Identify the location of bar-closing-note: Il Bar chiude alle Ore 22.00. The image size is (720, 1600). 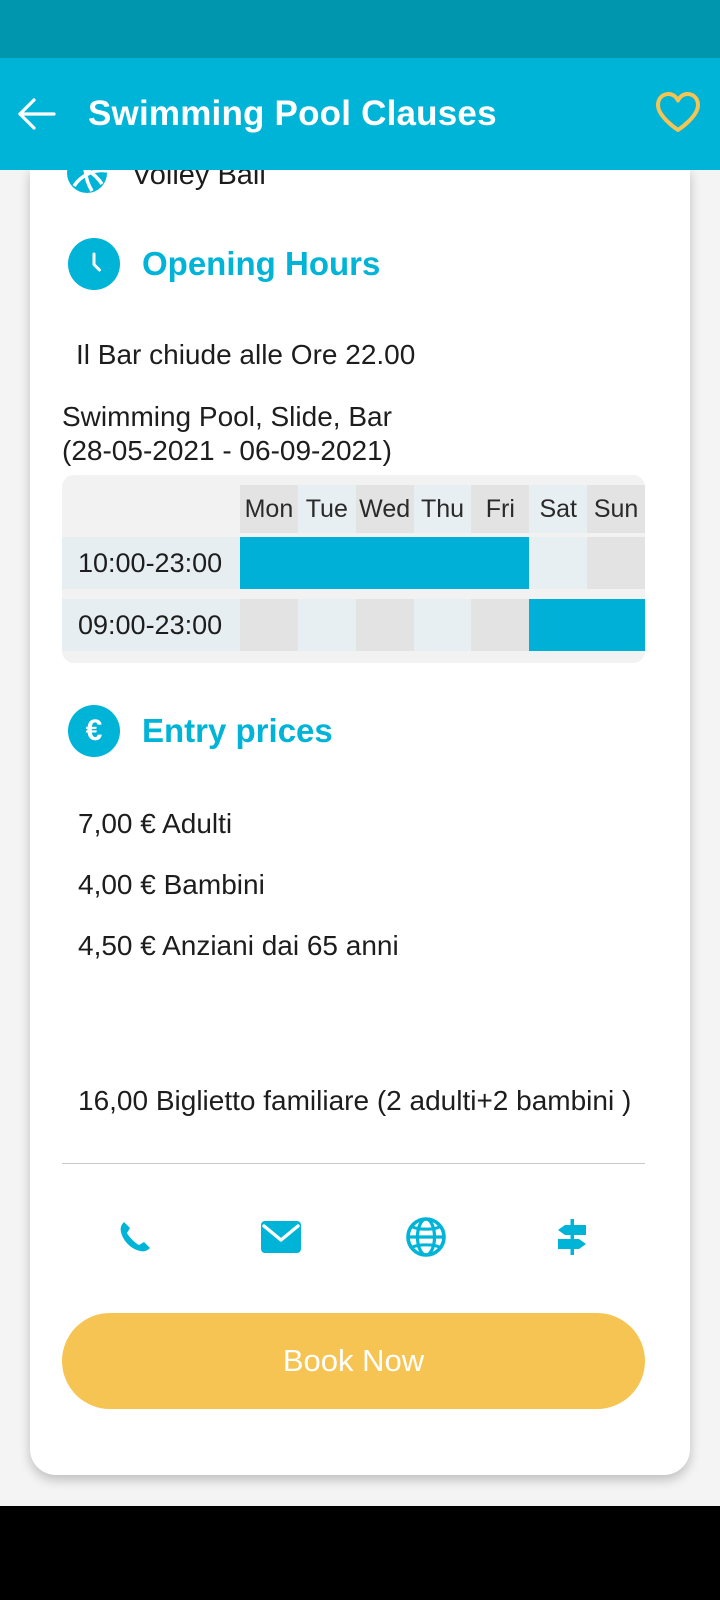
(246, 354).